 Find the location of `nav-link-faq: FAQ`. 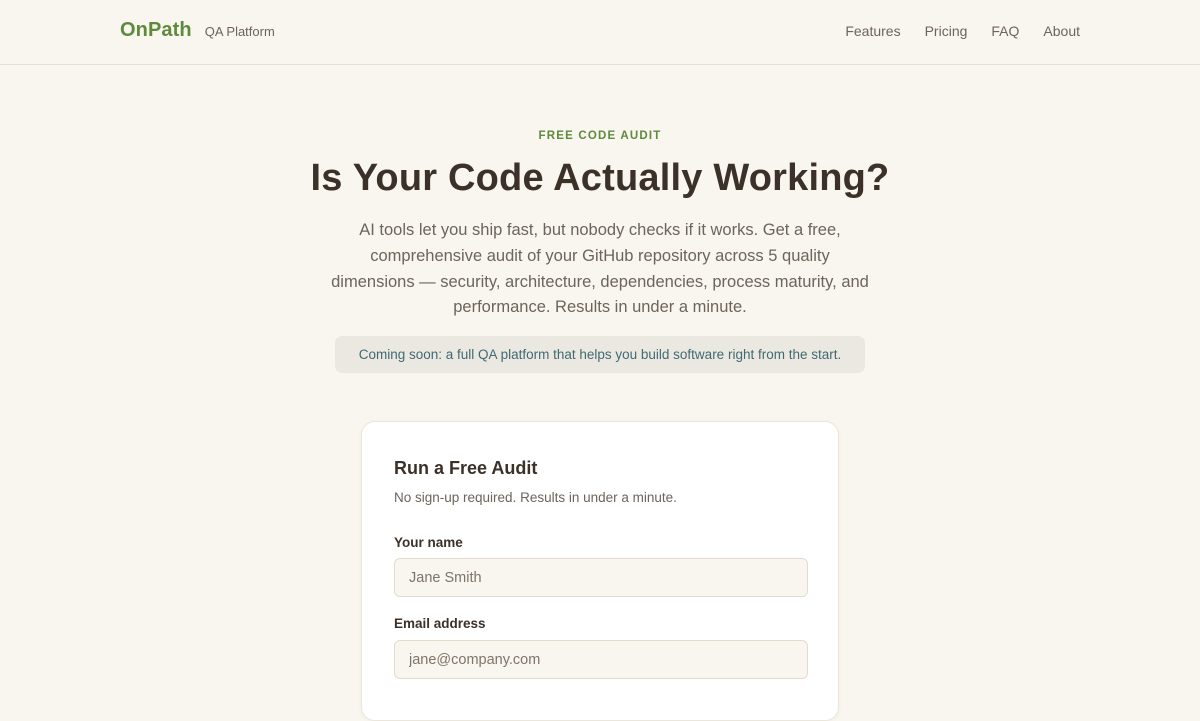

nav-link-faq: FAQ is located at coordinates (1005, 31).